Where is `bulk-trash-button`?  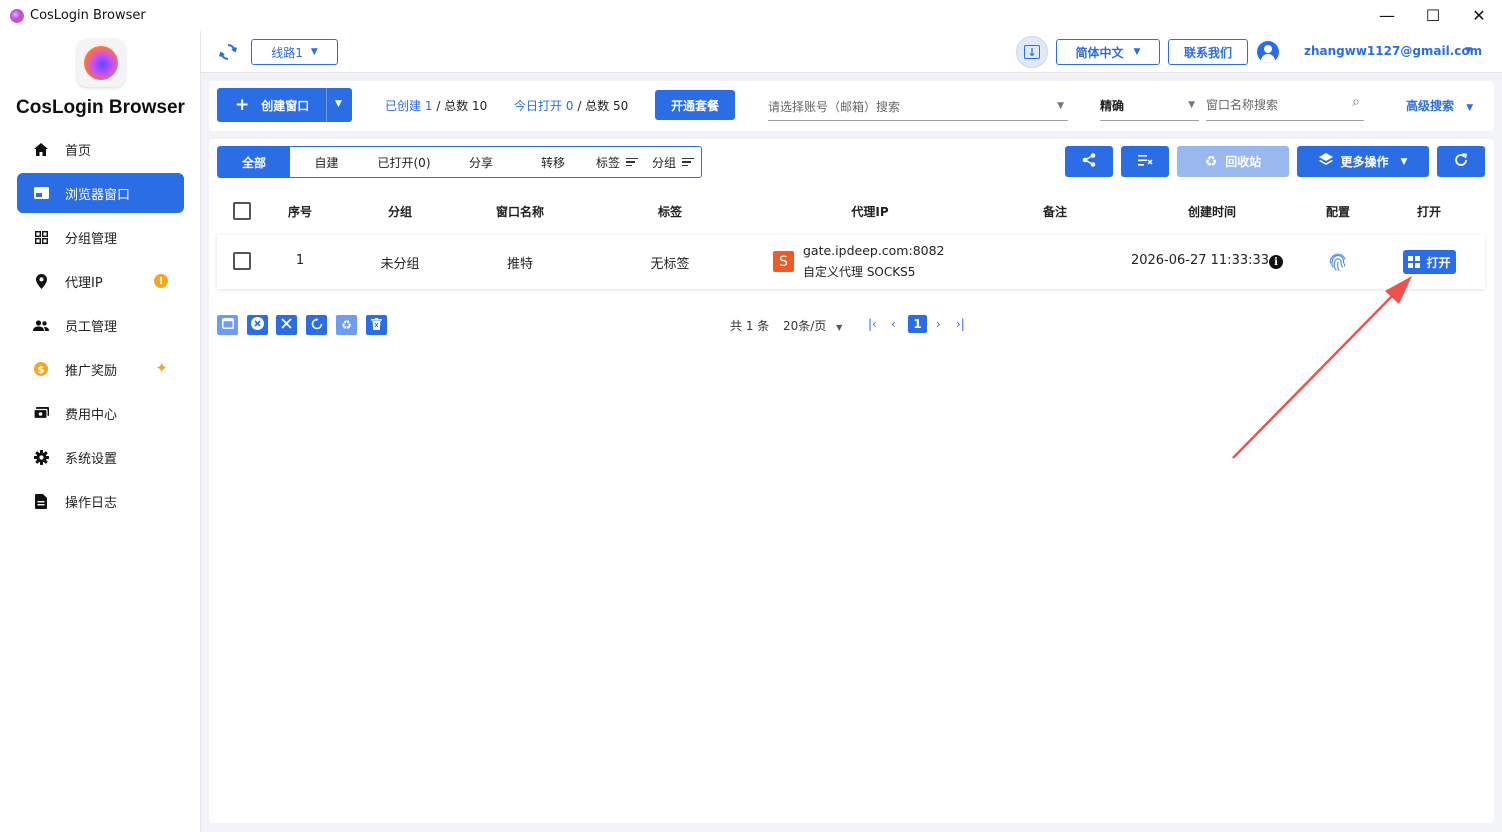 bulk-trash-button is located at coordinates (376, 325).